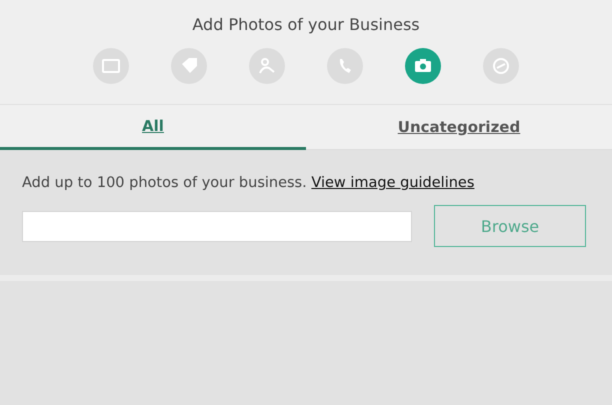  I want to click on upload-hint: Add up to 100 photos of your business., so click(164, 183).